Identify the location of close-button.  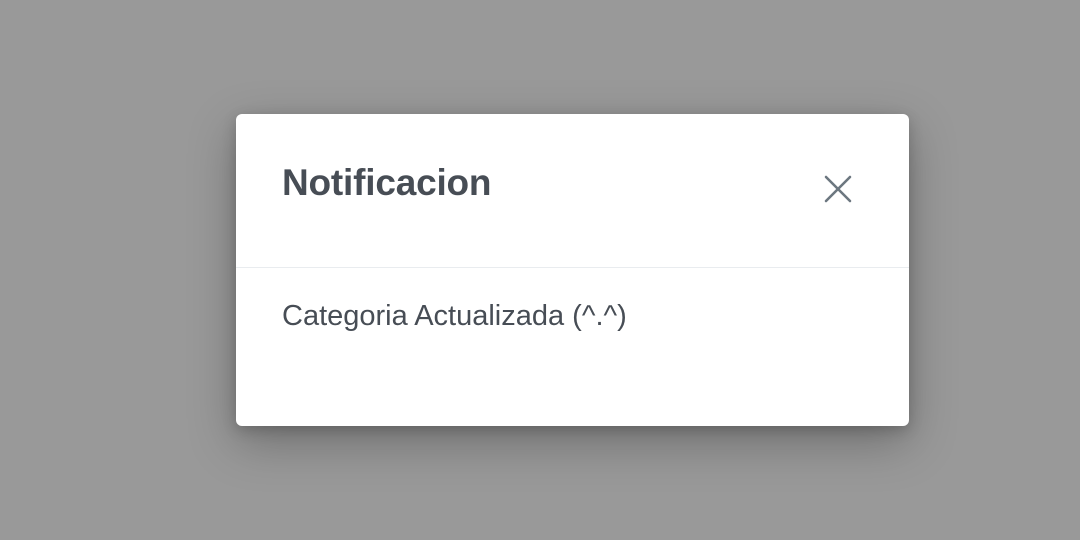
(838, 189).